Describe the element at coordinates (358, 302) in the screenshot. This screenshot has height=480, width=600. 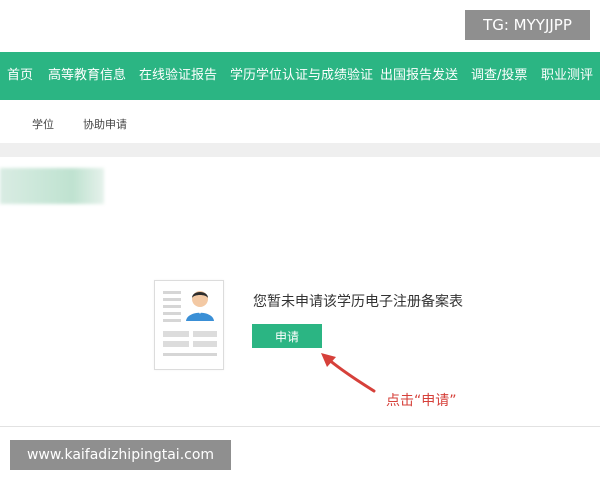
I see `empty-state-message: 您暂未申请该学历电子注册备案表` at that location.